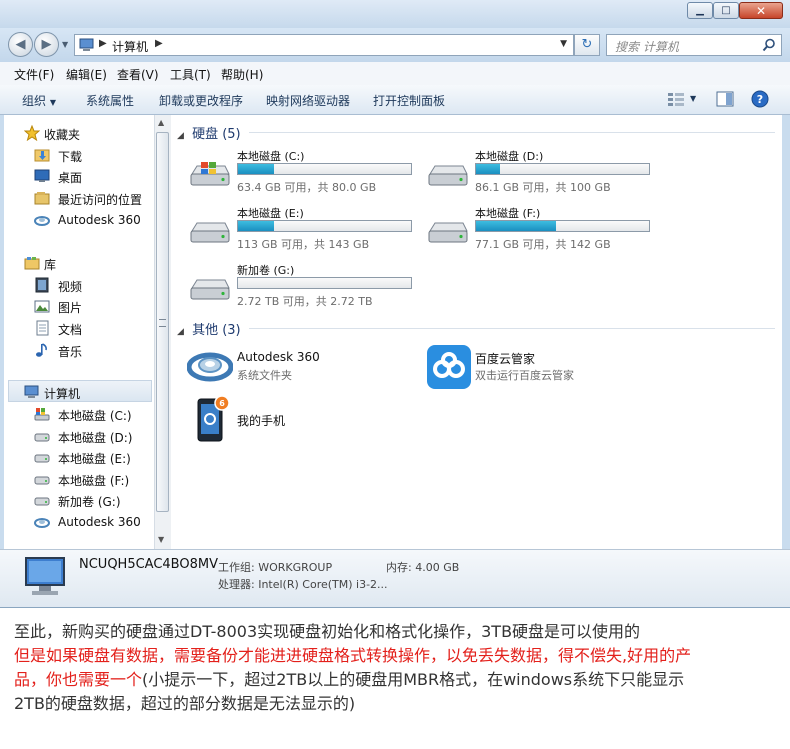 The height and width of the screenshot is (749, 790). Describe the element at coordinates (42, 198) in the screenshot. I see `recent-places-icon` at that location.